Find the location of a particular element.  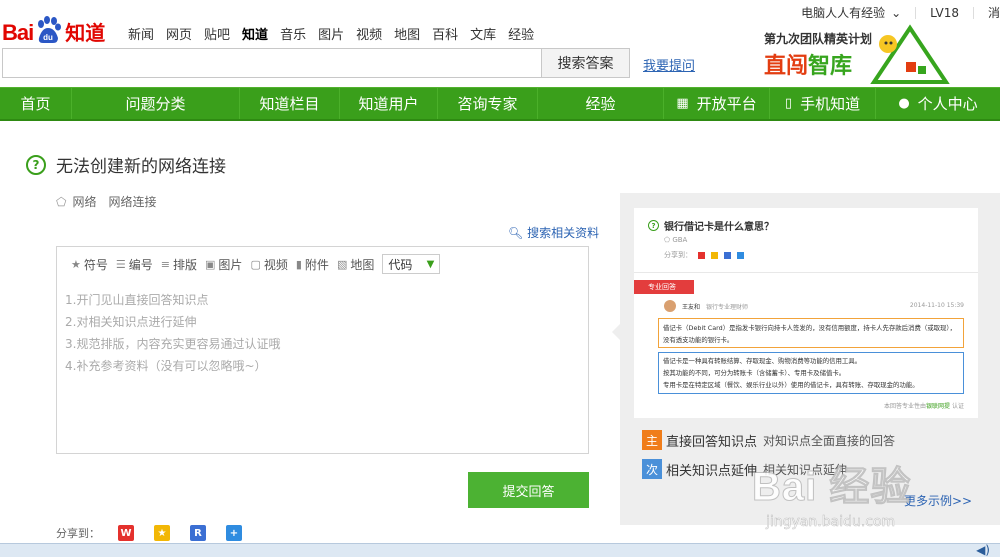

toolbar-numbering-button: ☰ 编号 is located at coordinates (134, 264).